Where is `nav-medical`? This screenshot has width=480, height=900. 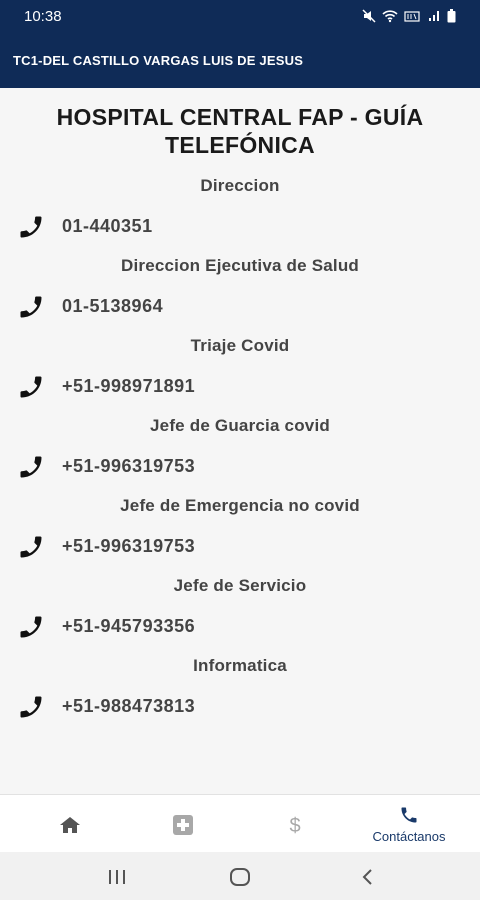 nav-medical is located at coordinates (183, 824).